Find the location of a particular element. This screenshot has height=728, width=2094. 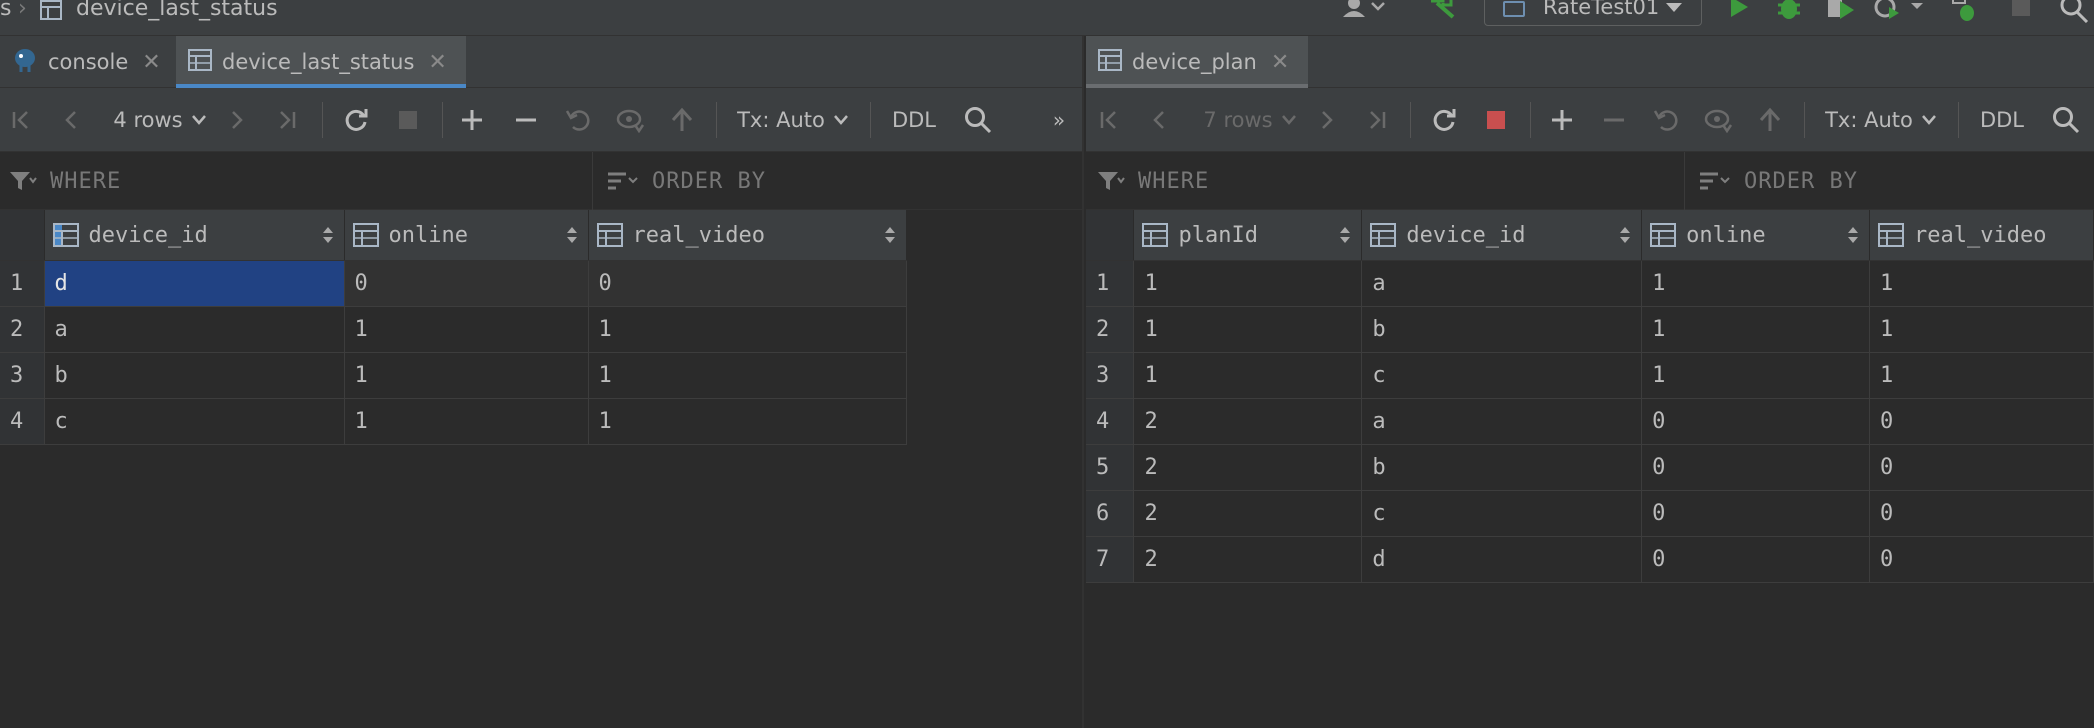

table-row: 3 b 1 1 is located at coordinates (453, 375).